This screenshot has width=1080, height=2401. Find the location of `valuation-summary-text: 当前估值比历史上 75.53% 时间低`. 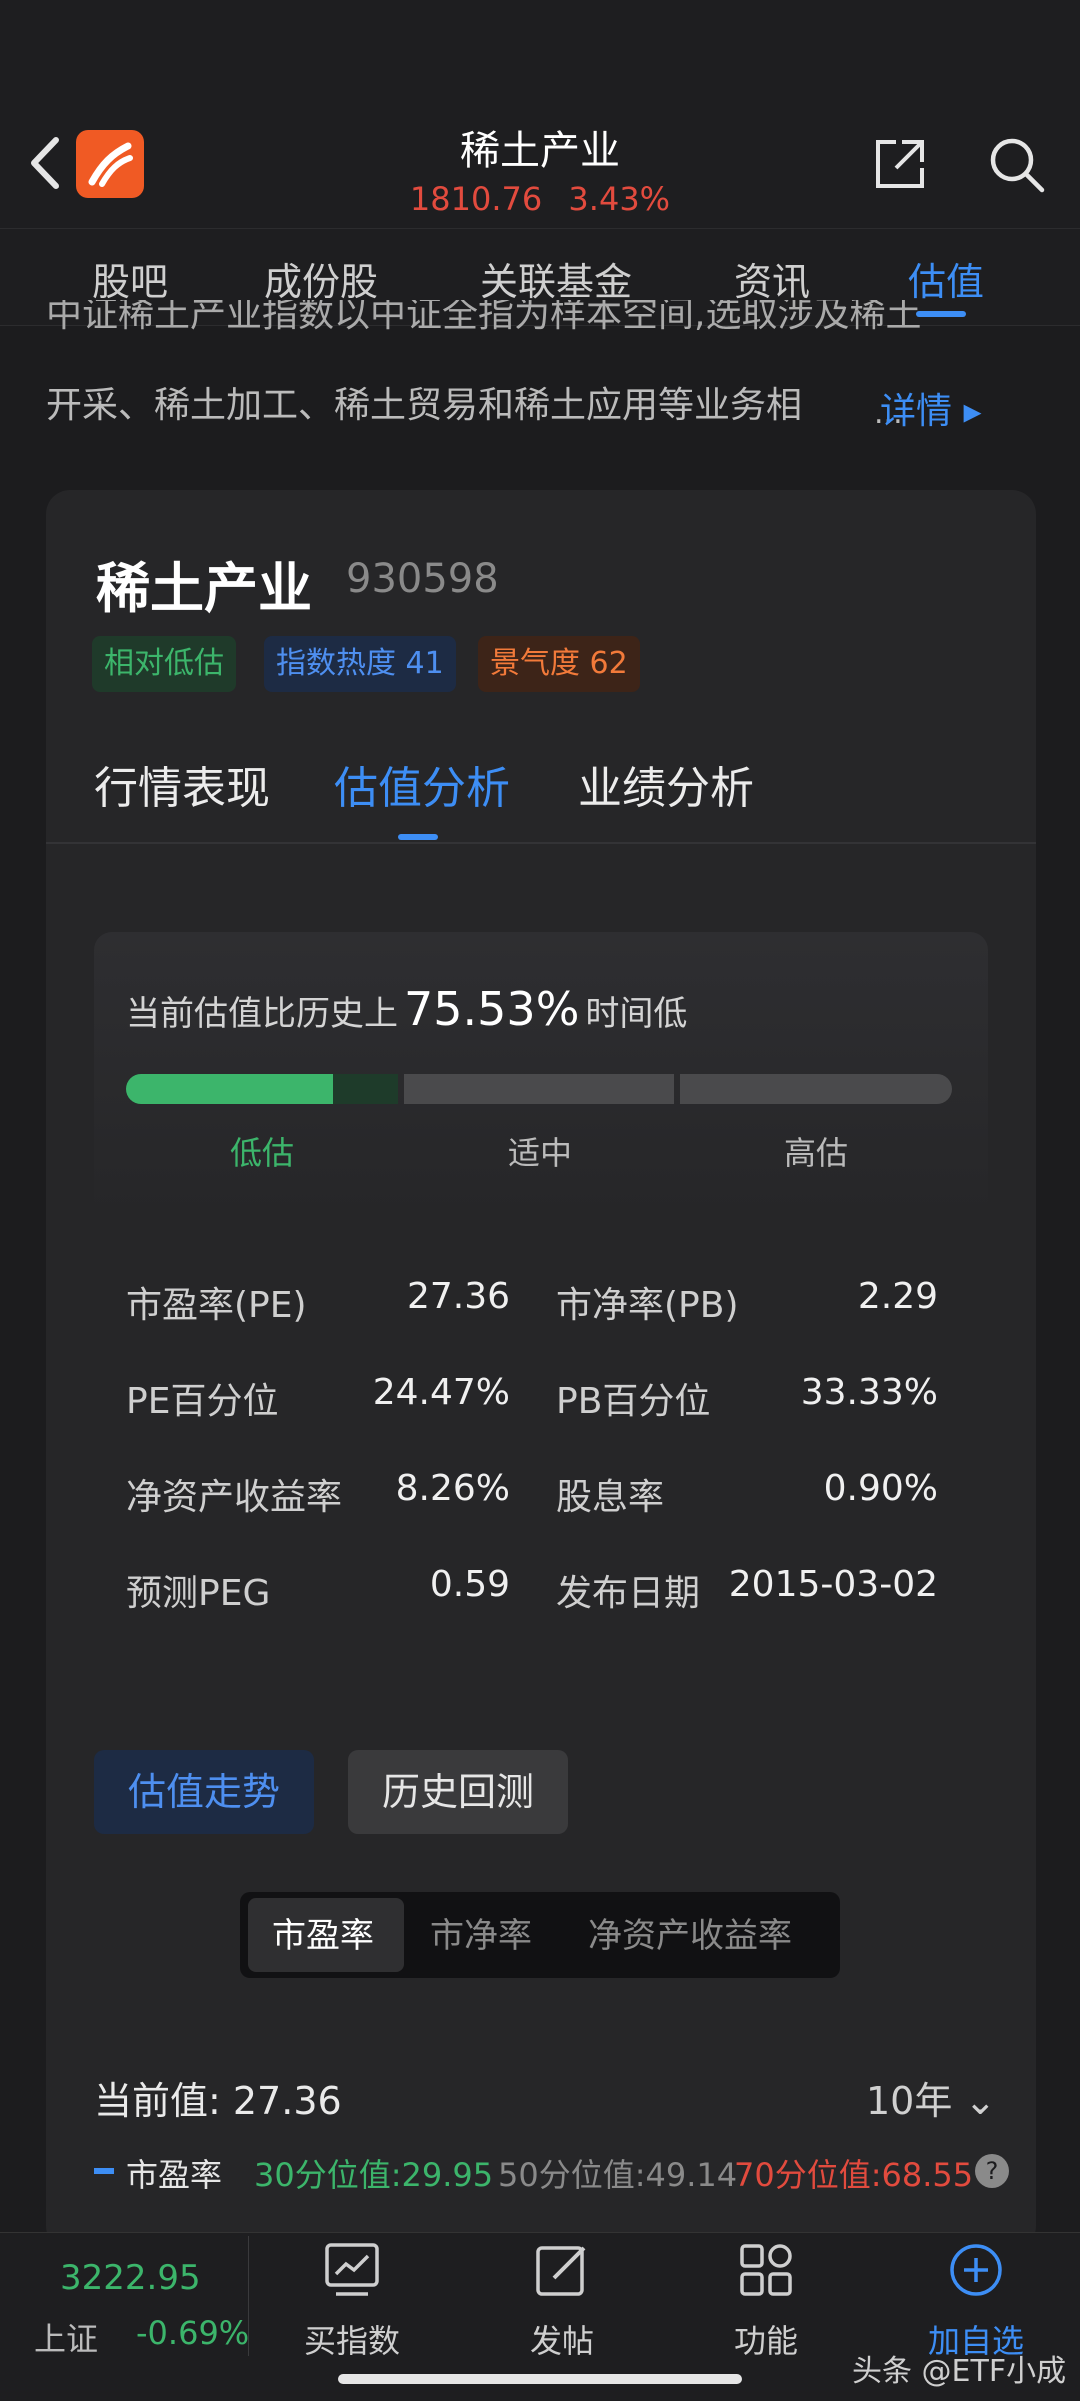

valuation-summary-text: 当前估值比历史上 75.53% 时间低 is located at coordinates (406, 1009).